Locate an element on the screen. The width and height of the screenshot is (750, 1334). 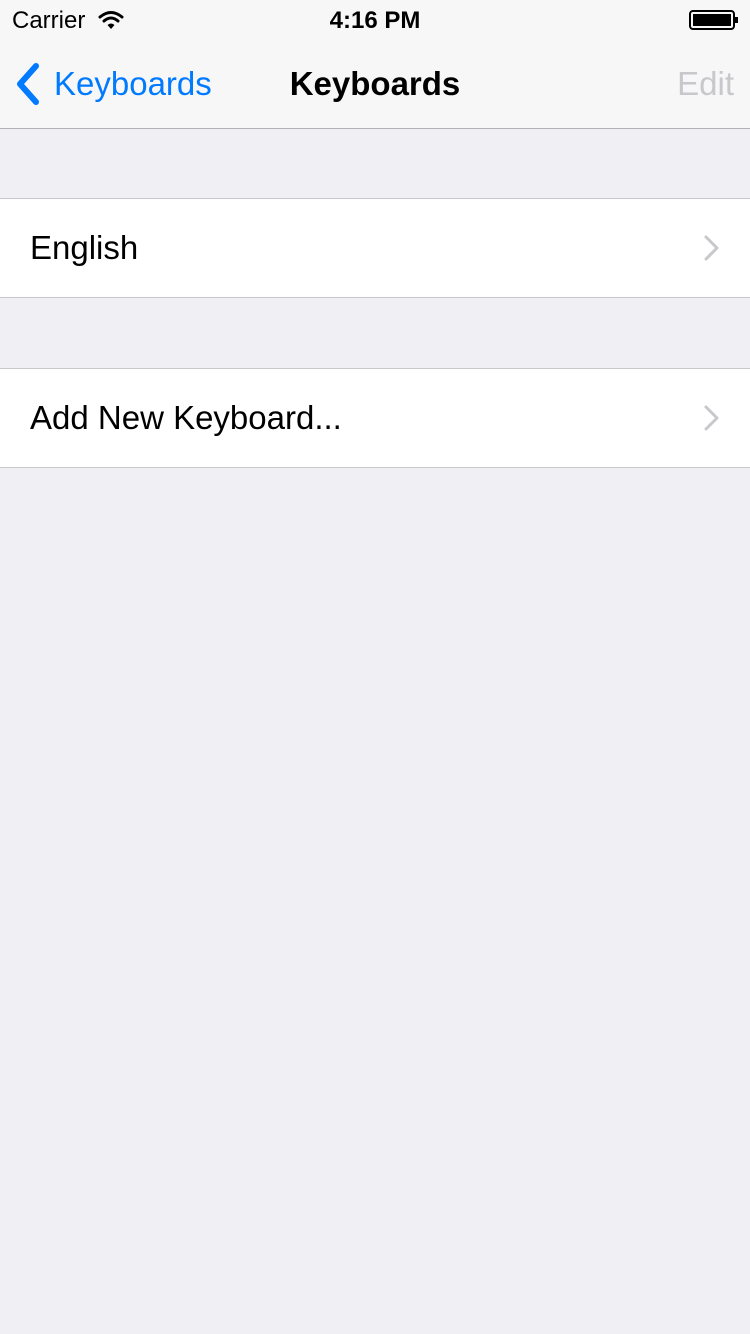
list-item-label: English is located at coordinates (84, 247).